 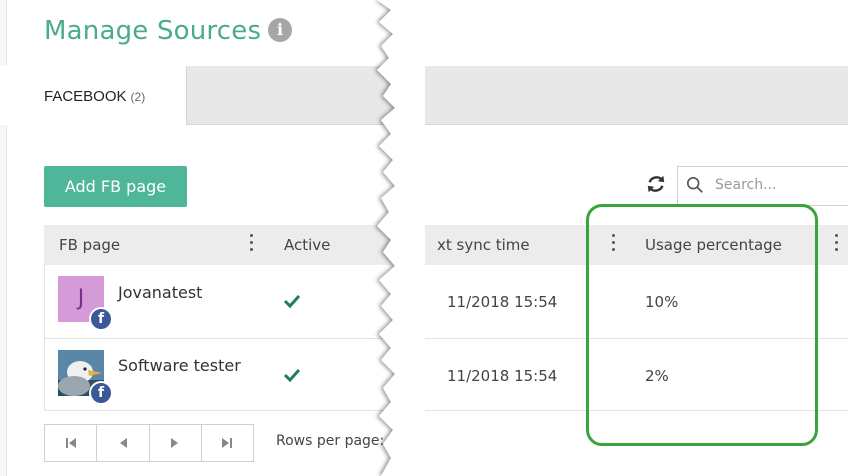 I want to click on tab-count: (2), so click(x=138, y=97).